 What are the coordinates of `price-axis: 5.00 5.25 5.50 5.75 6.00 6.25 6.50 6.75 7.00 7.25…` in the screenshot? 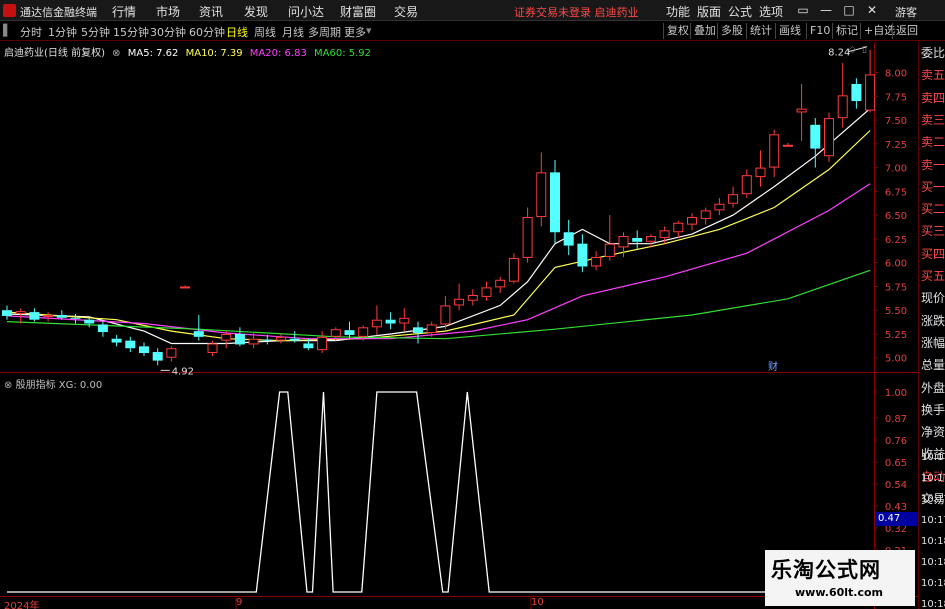 It's located at (890, 217).